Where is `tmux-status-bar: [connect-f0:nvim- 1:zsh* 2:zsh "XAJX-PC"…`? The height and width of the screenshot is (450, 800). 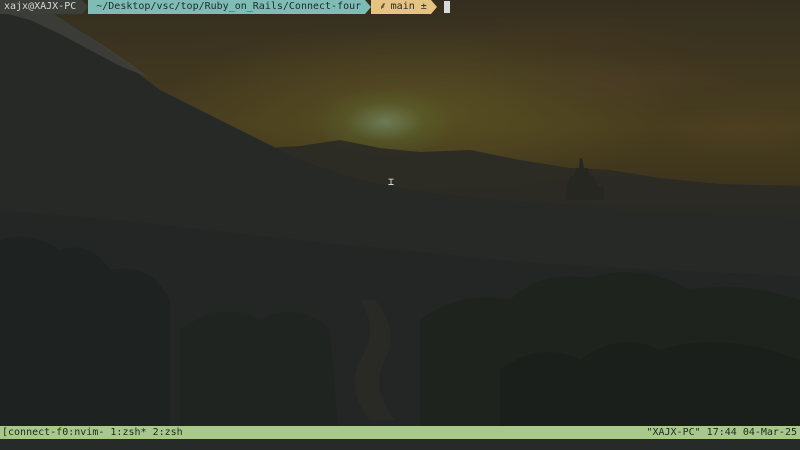
tmux-status-bar: [connect-f0:nvim- 1:zsh* 2:zsh "XAJX-PC"… is located at coordinates (400, 432).